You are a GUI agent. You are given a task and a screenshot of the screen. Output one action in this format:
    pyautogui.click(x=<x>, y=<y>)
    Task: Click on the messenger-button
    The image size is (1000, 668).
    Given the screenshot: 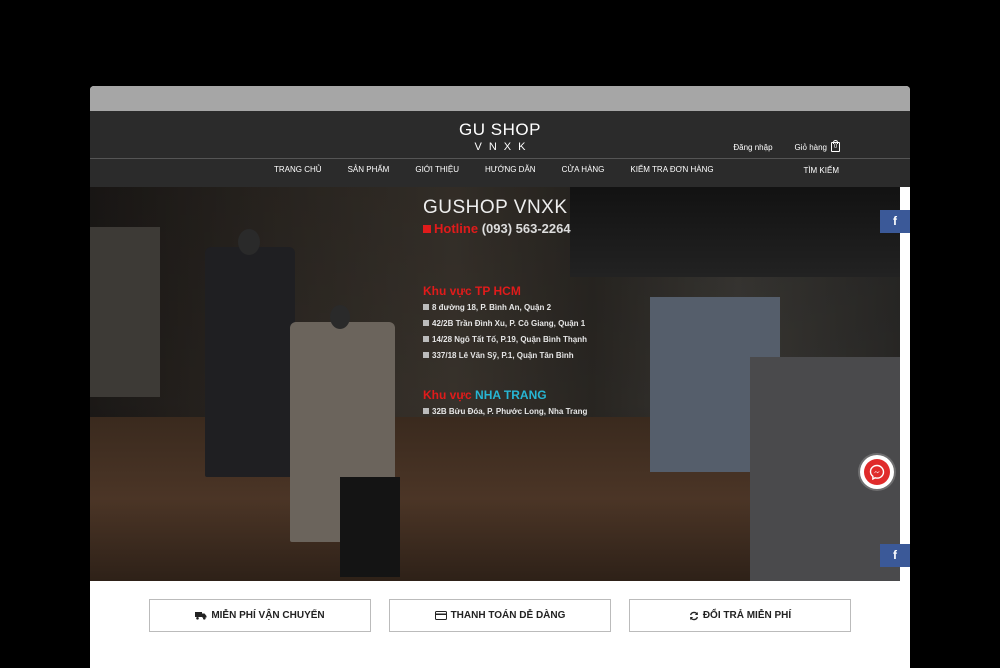 What is the action you would take?
    pyautogui.click(x=877, y=472)
    